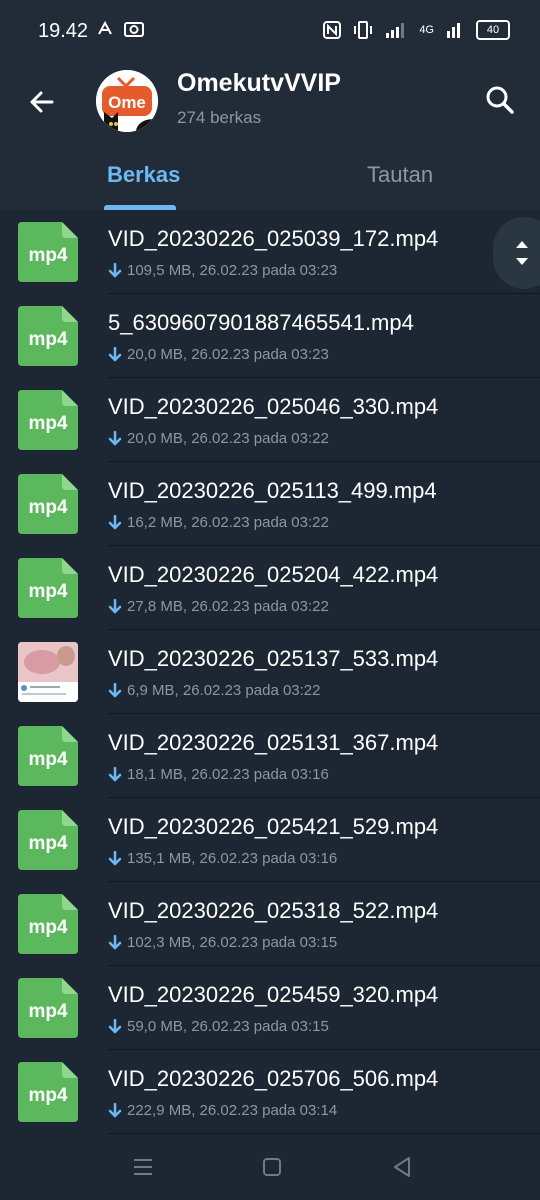 Image resolution: width=540 pixels, height=1200 pixels. I want to click on vibrate-icon, so click(363, 30).